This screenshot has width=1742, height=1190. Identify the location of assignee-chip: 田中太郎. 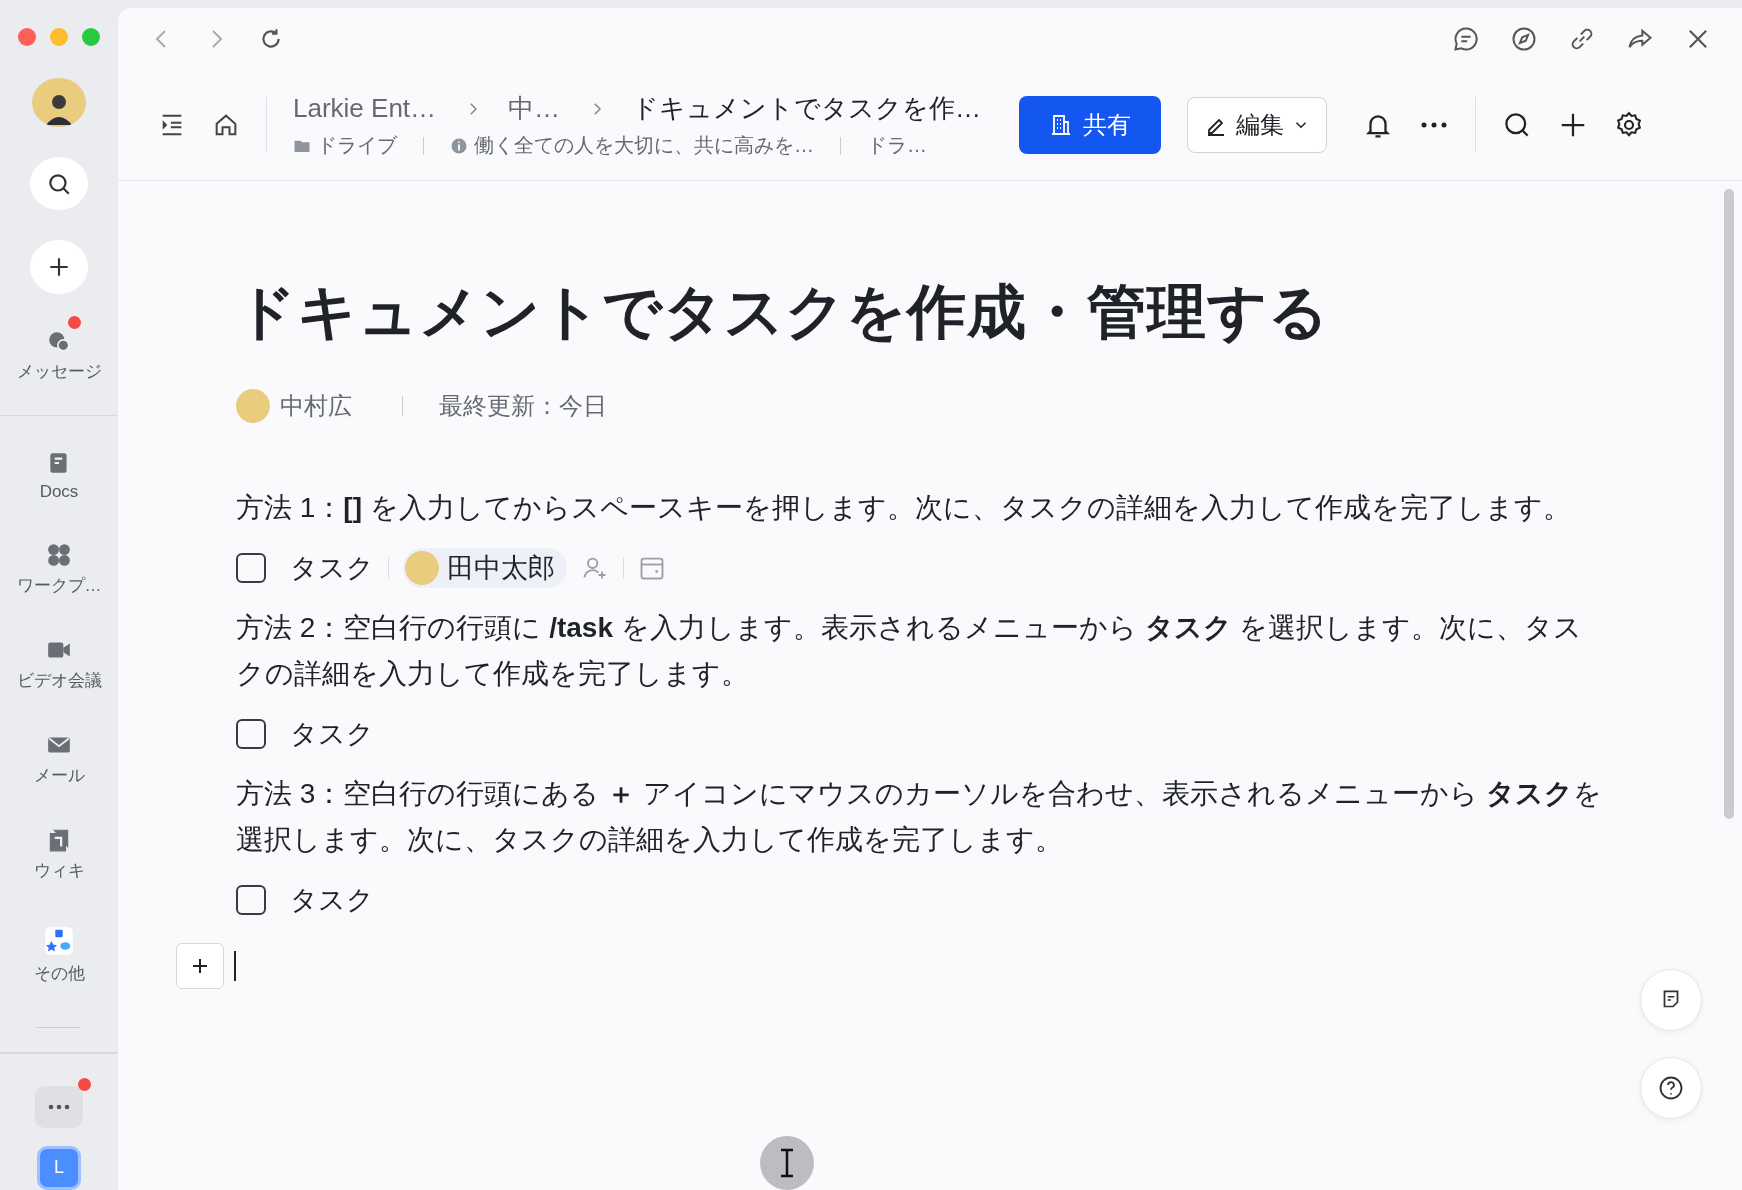
(485, 568).